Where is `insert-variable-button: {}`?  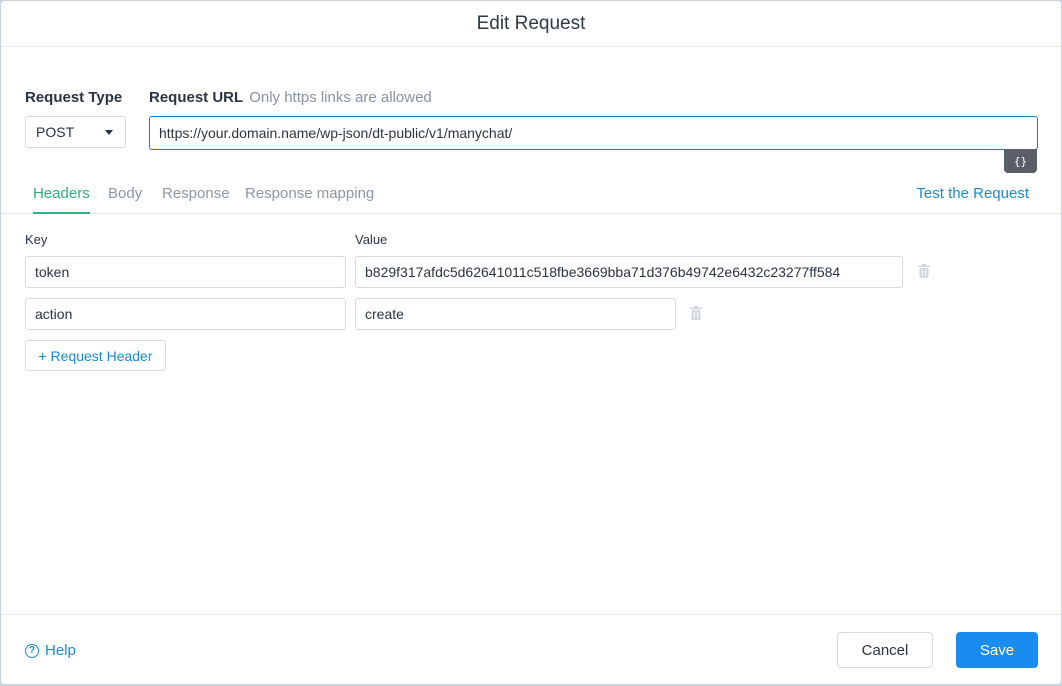
insert-variable-button: {} is located at coordinates (1020, 161).